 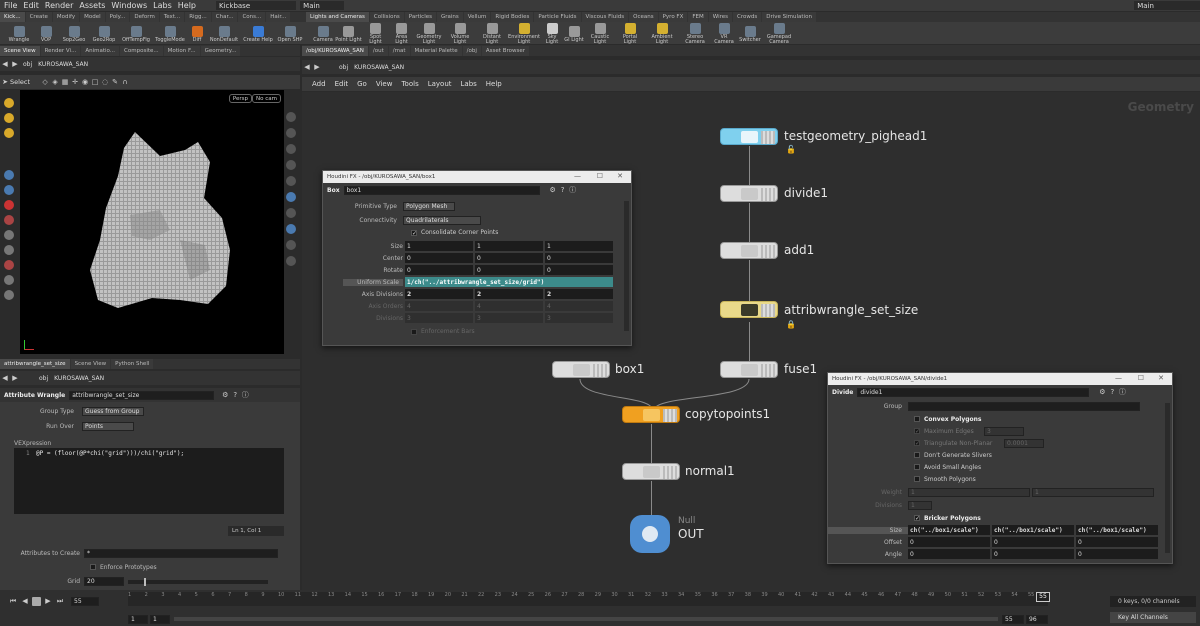 I want to click on size-z: 1, so click(x=579, y=246).